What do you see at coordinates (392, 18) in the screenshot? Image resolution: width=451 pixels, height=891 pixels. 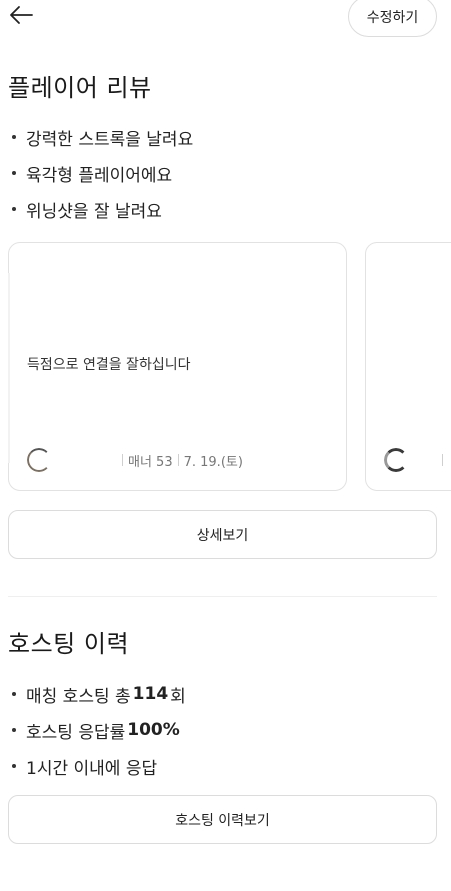 I see `edit-button: 수정하기` at bounding box center [392, 18].